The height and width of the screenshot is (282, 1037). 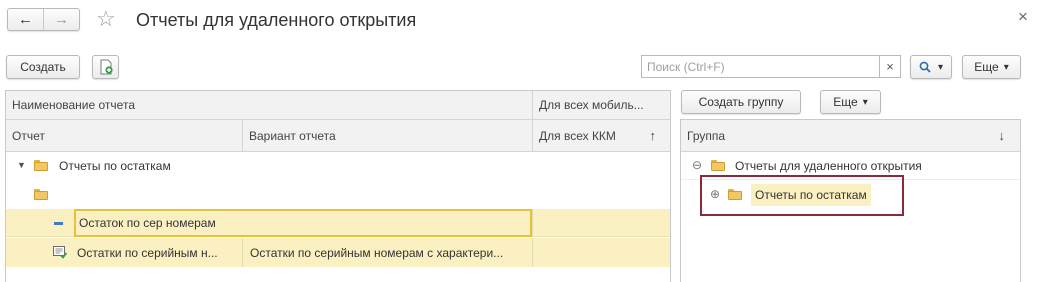 What do you see at coordinates (1023, 17) in the screenshot?
I see `close-icon: ×` at bounding box center [1023, 17].